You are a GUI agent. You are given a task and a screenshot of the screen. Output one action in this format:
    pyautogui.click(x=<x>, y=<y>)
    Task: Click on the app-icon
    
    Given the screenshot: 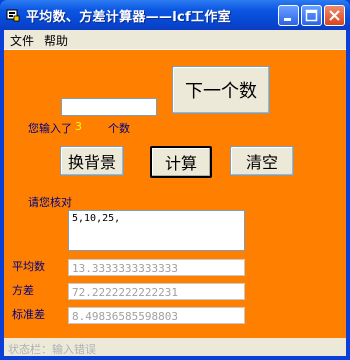 What is the action you would take?
    pyautogui.click(x=13, y=15)
    